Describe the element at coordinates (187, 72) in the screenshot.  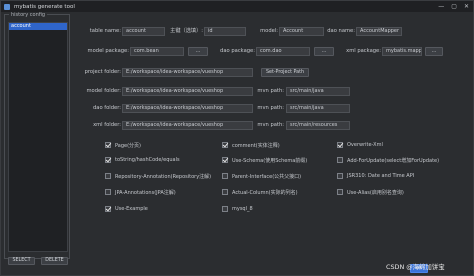
I see `project-folder-field: E:/workspace/idea-workspace/vueshop` at that location.